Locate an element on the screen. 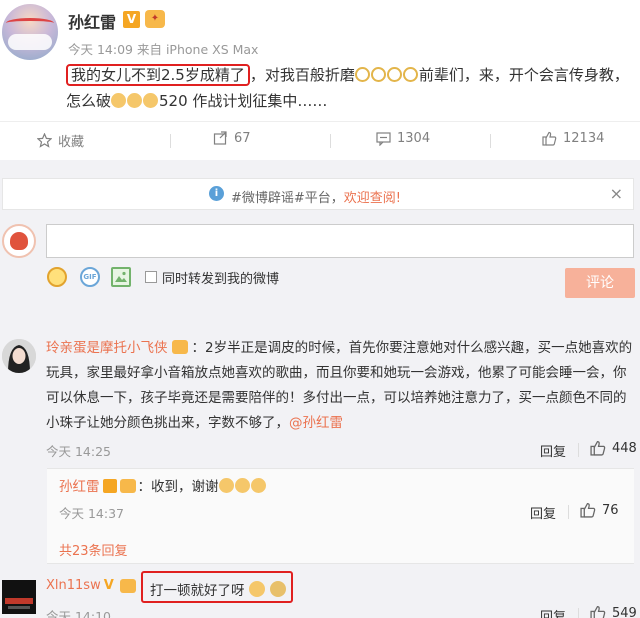 The width and height of the screenshot is (640, 618). close-icon: × is located at coordinates (616, 193).